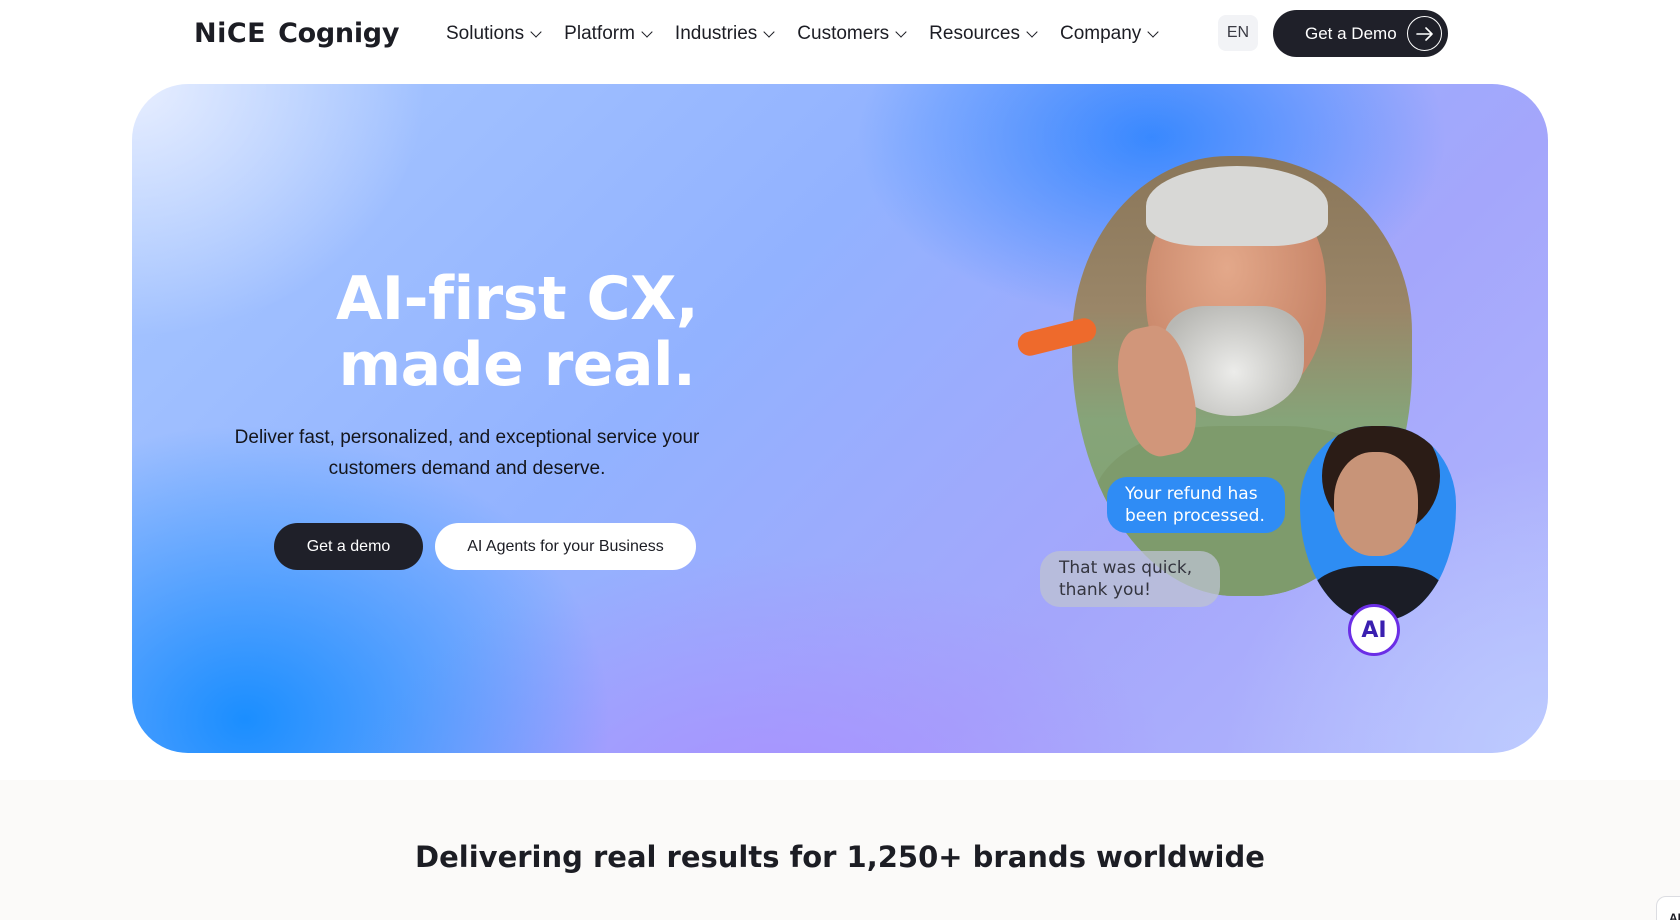  Describe the element at coordinates (517, 299) in the screenshot. I see `hero-title-line1: AI-first CX,` at that location.